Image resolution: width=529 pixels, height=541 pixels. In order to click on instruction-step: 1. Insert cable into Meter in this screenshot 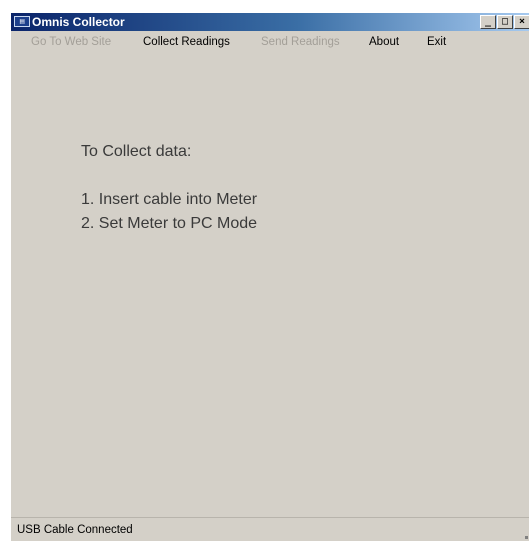, I will do `click(169, 199)`.